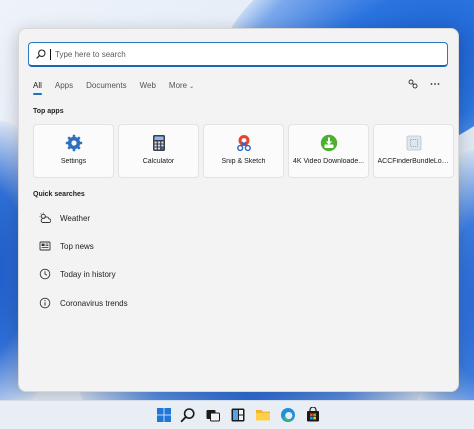 The height and width of the screenshot is (429, 474). What do you see at coordinates (45, 303) in the screenshot?
I see `info-icon` at bounding box center [45, 303].